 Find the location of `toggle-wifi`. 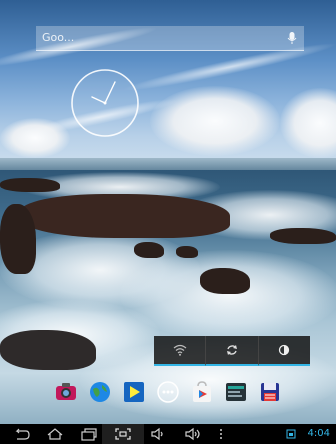

toggle-wifi is located at coordinates (180, 351).